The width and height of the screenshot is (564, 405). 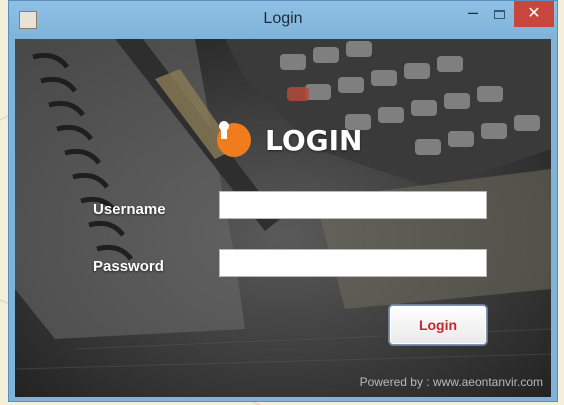 What do you see at coordinates (283, 20) in the screenshot?
I see `title-bar: Login – ✕` at bounding box center [283, 20].